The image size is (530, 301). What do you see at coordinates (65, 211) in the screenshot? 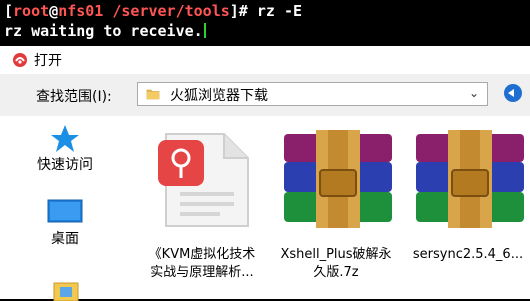
I see `desktop-icon` at bounding box center [65, 211].